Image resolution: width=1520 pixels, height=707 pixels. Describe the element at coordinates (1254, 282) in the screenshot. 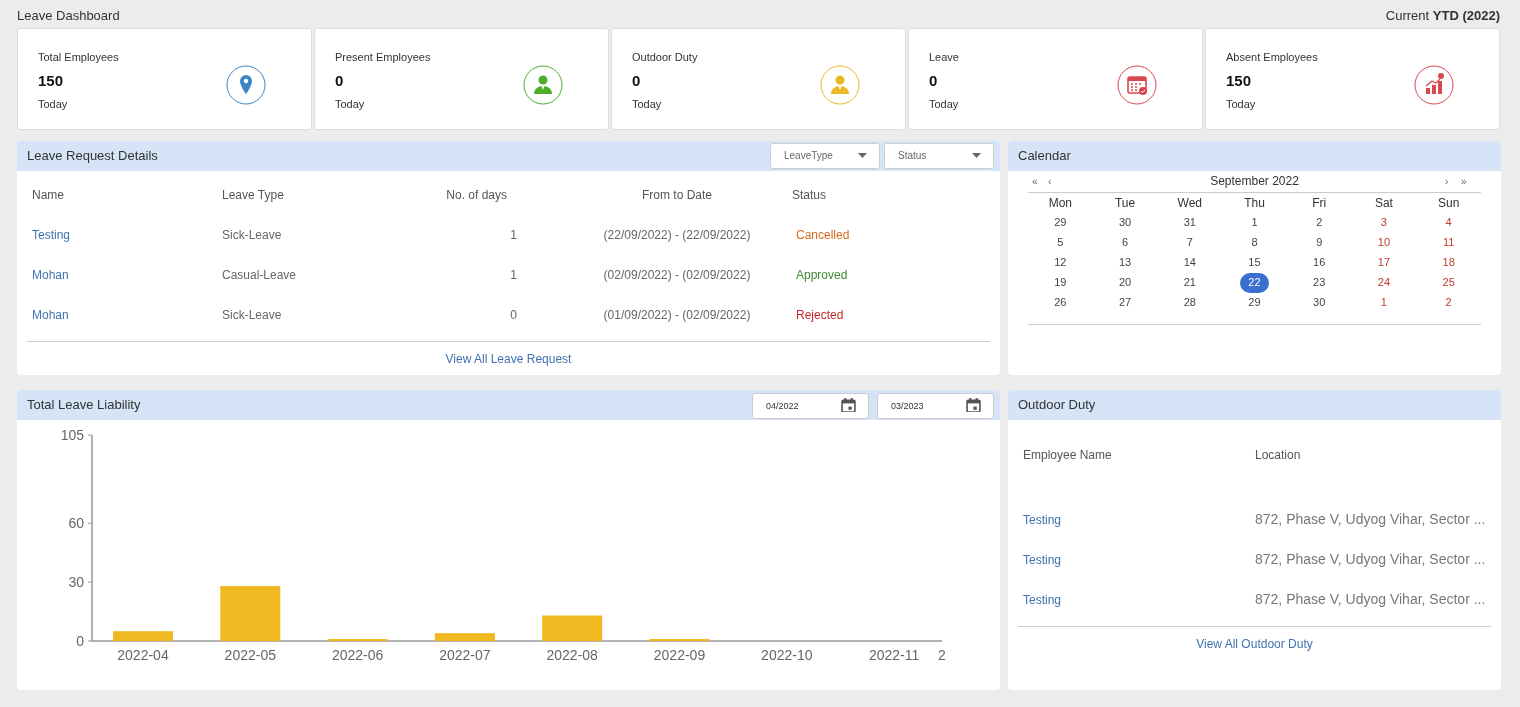

I see `calendar-day: 22` at that location.